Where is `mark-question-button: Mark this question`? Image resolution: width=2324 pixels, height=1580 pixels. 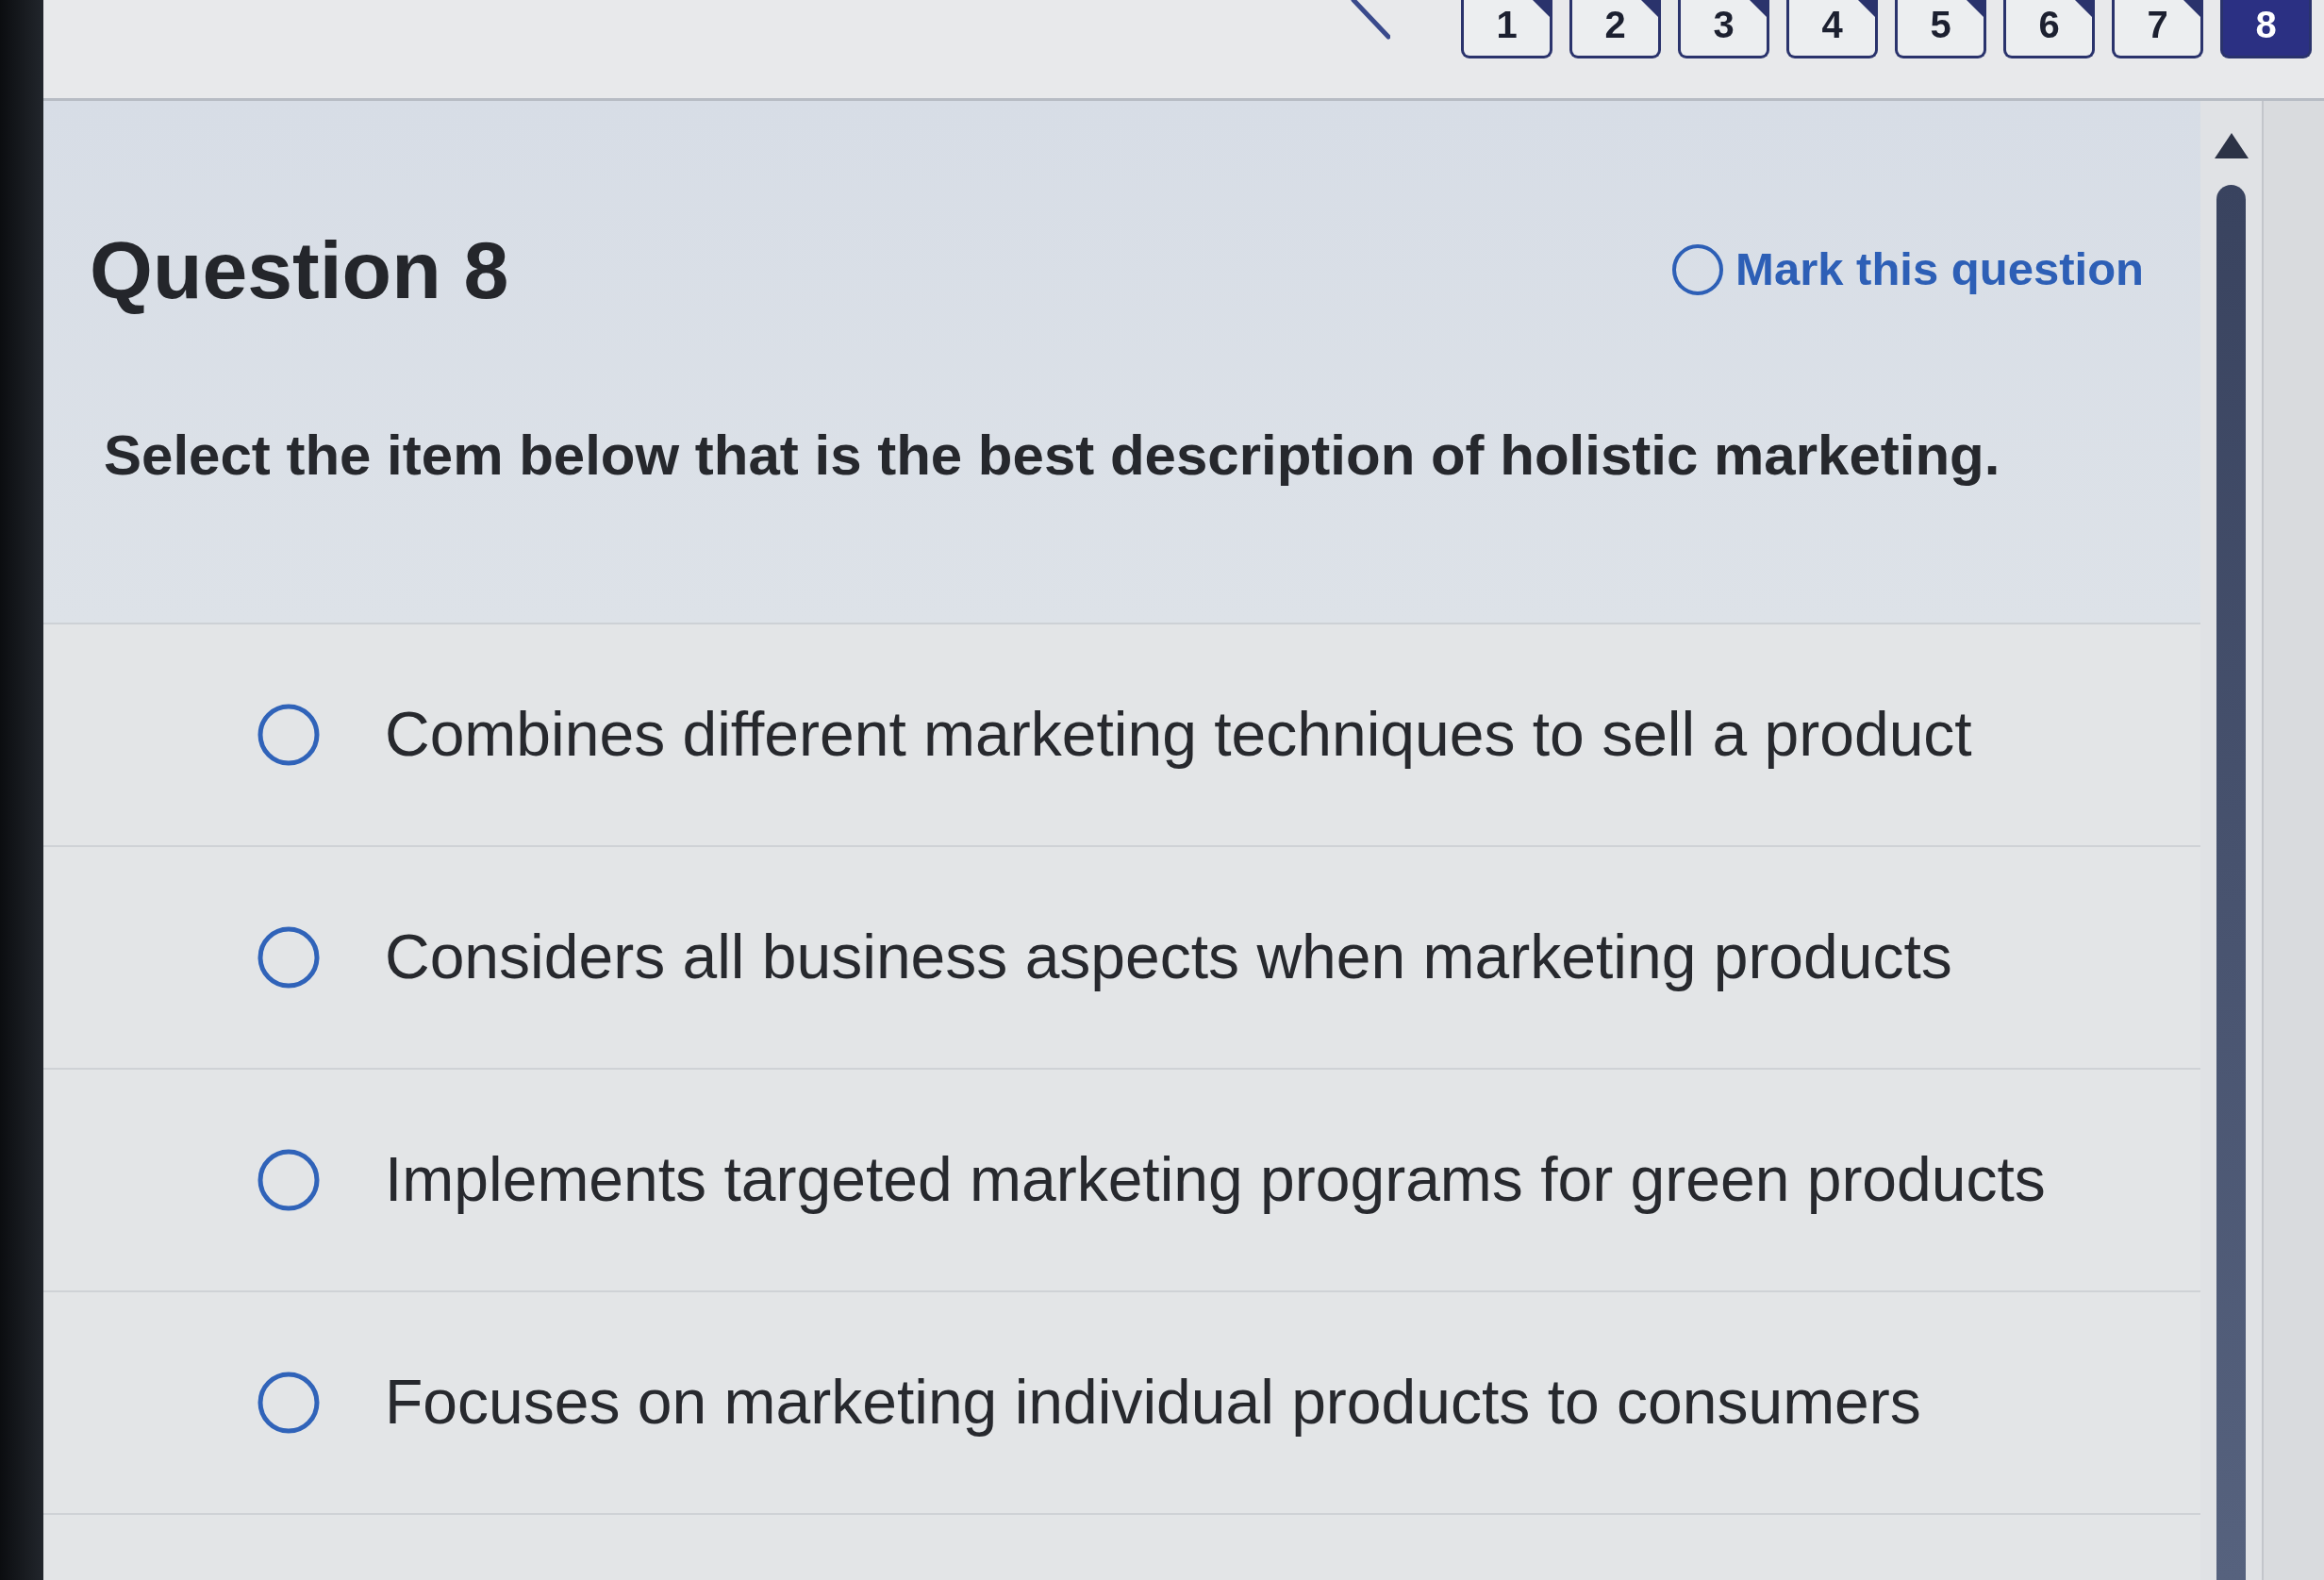
mark-question-button: Mark this question is located at coordinates (1908, 269).